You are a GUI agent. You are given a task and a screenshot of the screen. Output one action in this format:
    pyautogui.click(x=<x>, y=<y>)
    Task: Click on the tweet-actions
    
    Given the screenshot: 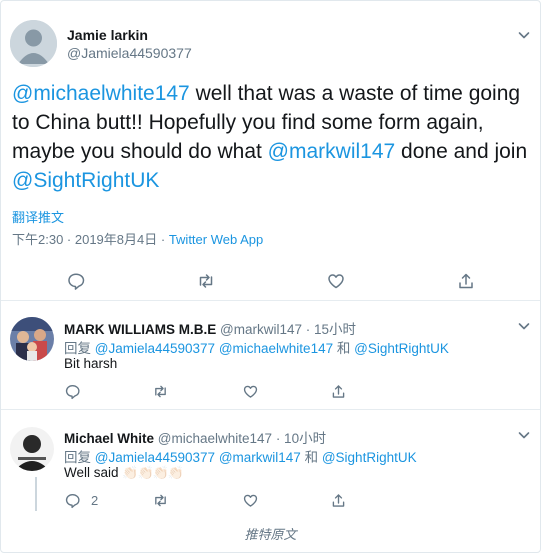 What is the action you would take?
    pyautogui.click(x=270, y=281)
    